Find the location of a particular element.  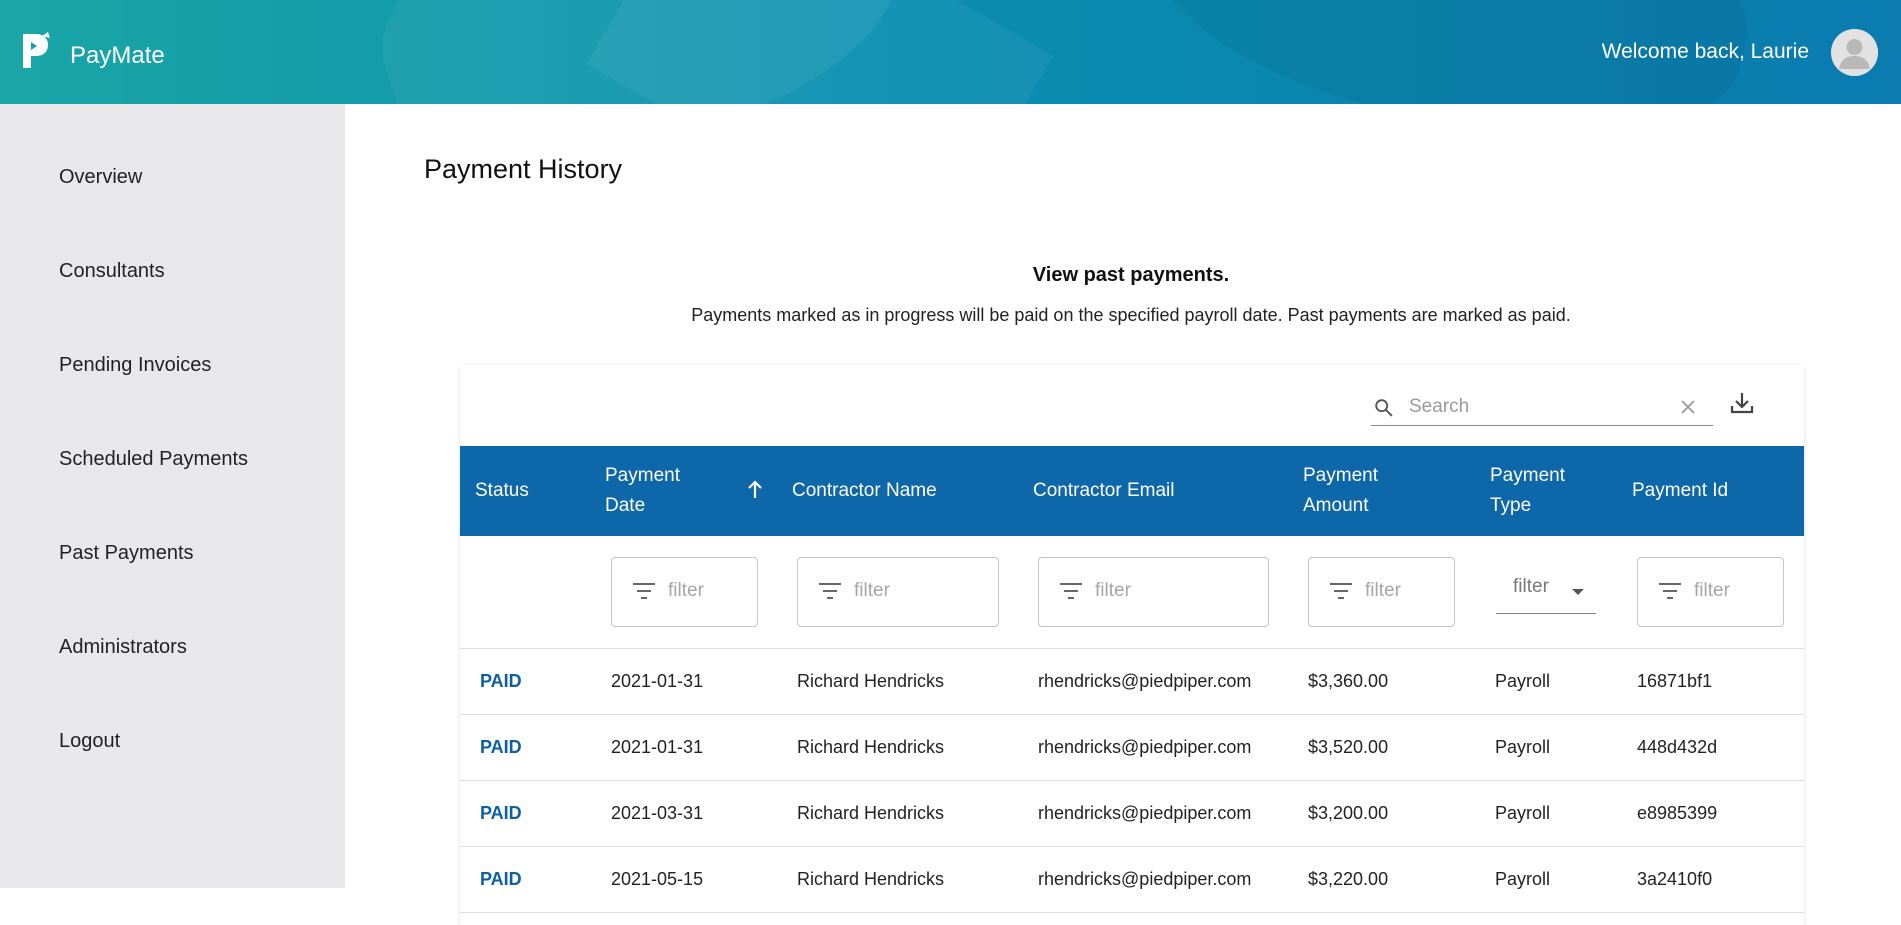

column-header-contractor-email: Contractor Email is located at coordinates (1104, 491).